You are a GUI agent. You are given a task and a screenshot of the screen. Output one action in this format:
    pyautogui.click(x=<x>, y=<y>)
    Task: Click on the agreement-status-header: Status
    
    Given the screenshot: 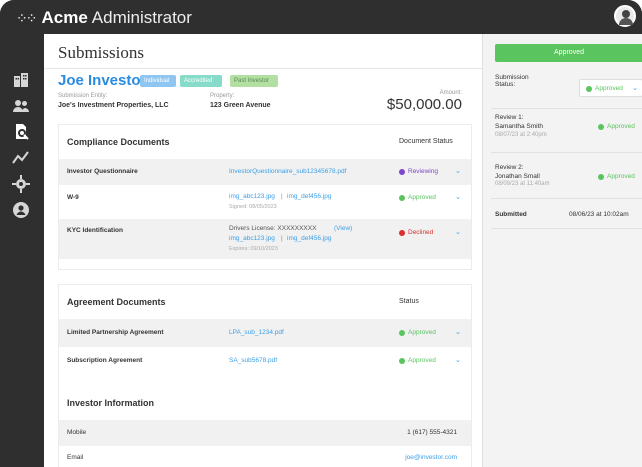 What is the action you would take?
    pyautogui.click(x=409, y=301)
    